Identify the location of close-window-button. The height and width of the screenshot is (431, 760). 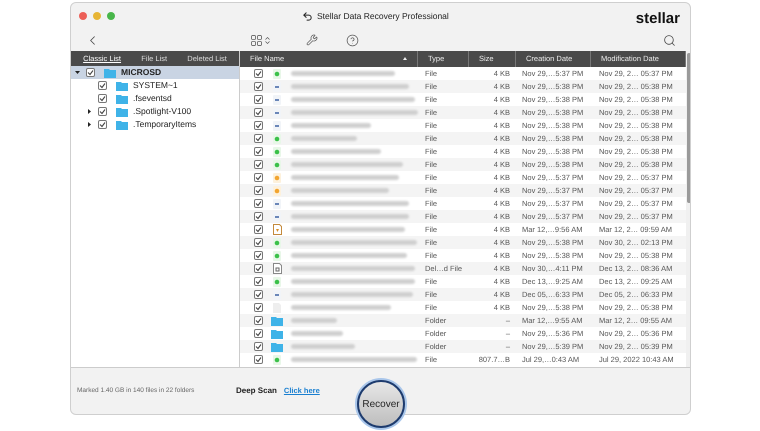
(83, 16).